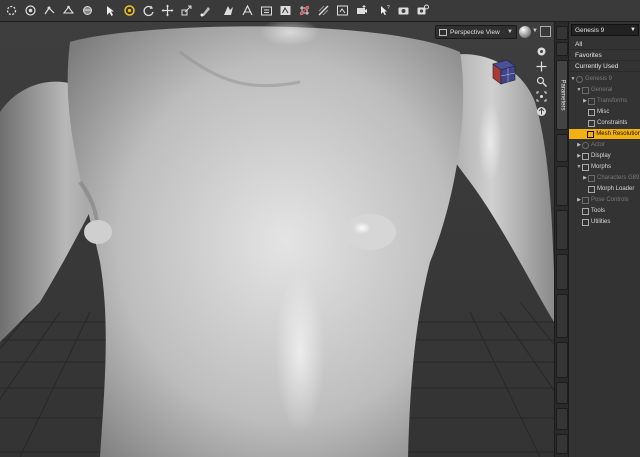 This screenshot has height=457, width=640. I want to click on active-pose-icon, so click(129, 10).